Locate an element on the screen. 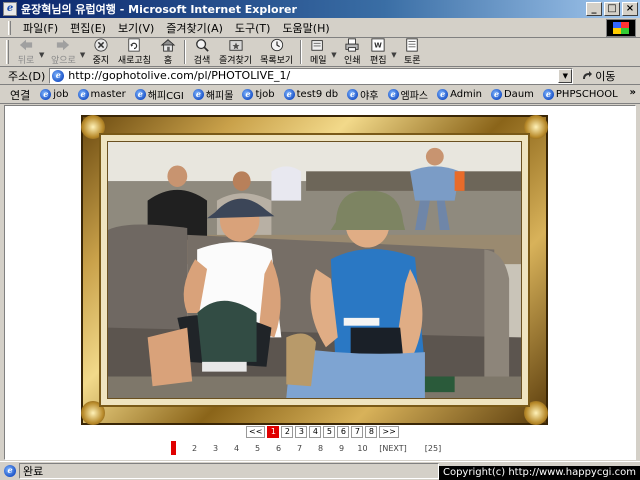  discuss-label: 토론 is located at coordinates (412, 61).